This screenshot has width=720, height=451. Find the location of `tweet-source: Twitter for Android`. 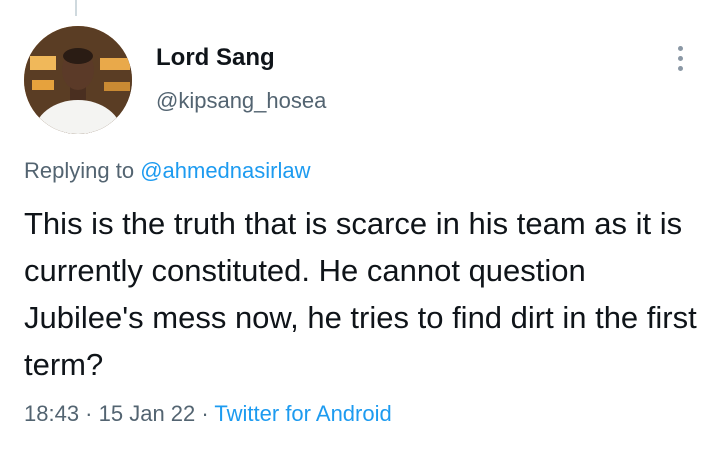

tweet-source: Twitter for Android is located at coordinates (302, 413).